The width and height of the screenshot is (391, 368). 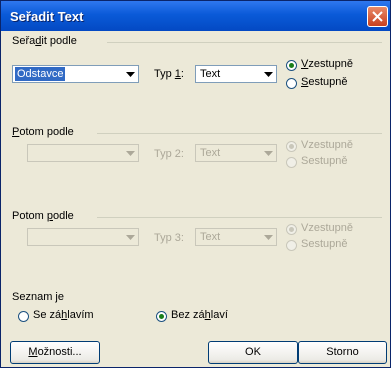 I want to click on sort-by-field-dropdown-arrow, so click(x=130, y=74).